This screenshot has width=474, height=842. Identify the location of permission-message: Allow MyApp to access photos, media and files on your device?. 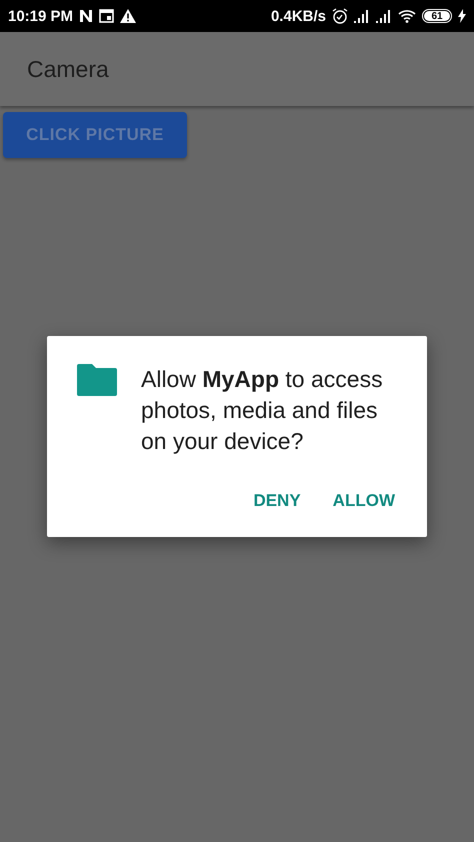
(262, 410).